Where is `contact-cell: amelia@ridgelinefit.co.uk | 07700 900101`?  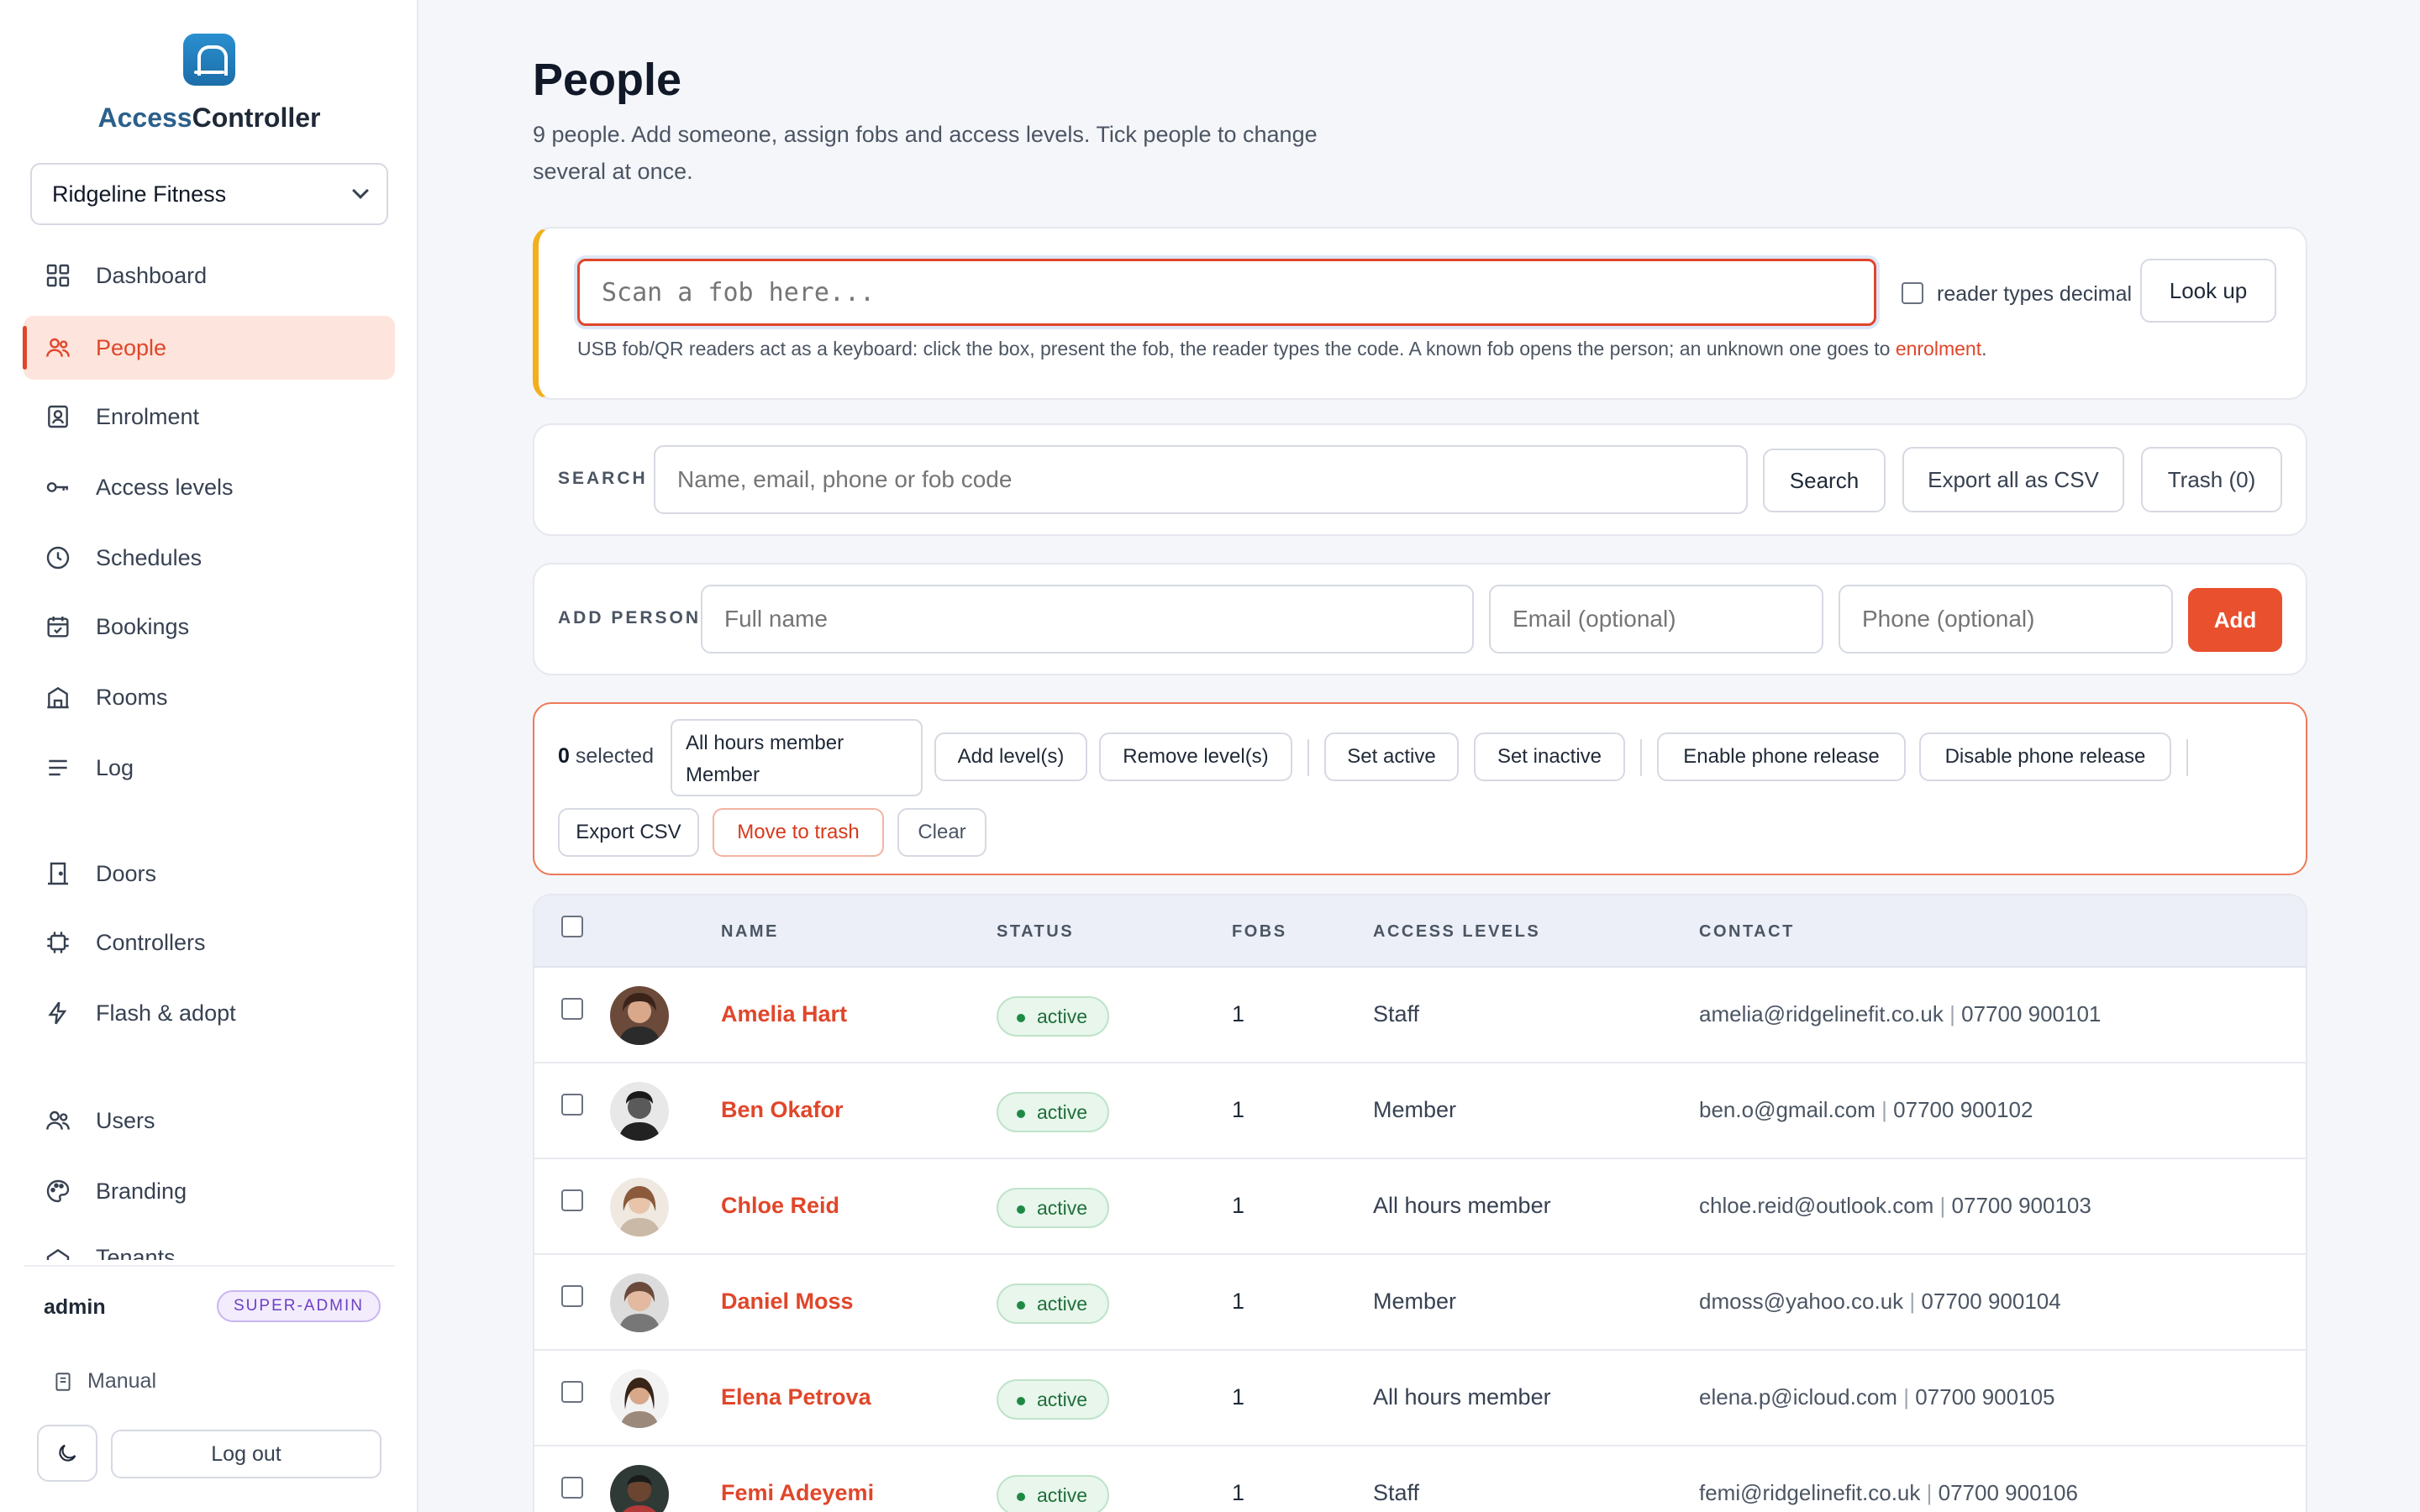
contact-cell: amelia@ridgelinefit.co.uk | 07700 900101 is located at coordinates (1900, 1014).